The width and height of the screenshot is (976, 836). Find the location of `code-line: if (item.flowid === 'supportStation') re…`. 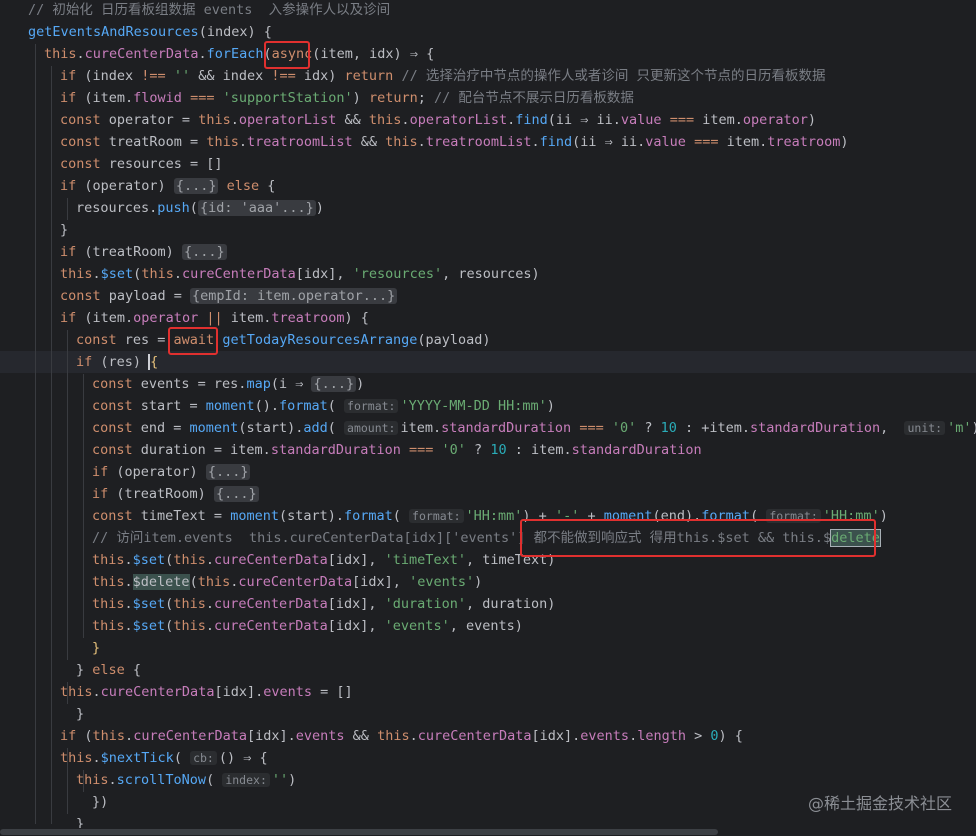

code-line: if (item.flowid === 'supportStation') re… is located at coordinates (347, 98).